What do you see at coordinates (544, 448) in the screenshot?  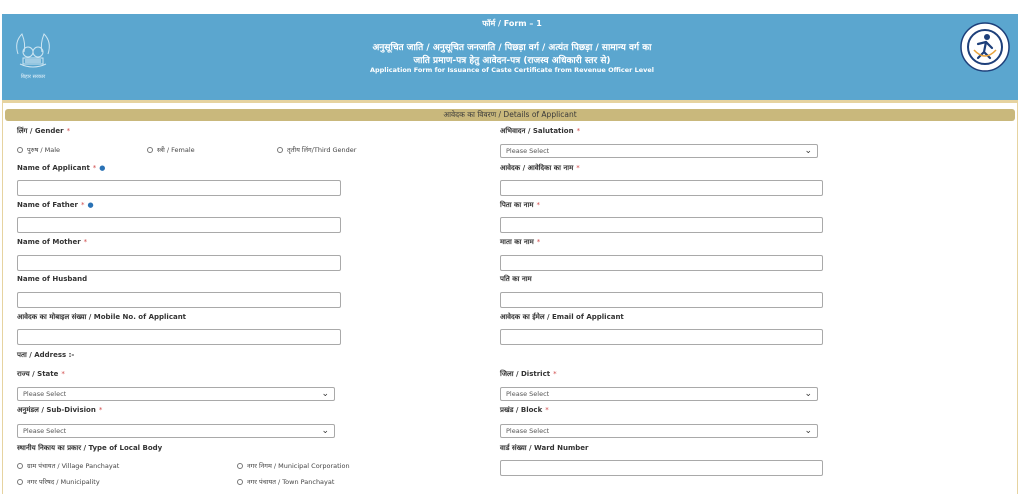 I see `ward-label: वार्ड संख्या / Ward Number` at bounding box center [544, 448].